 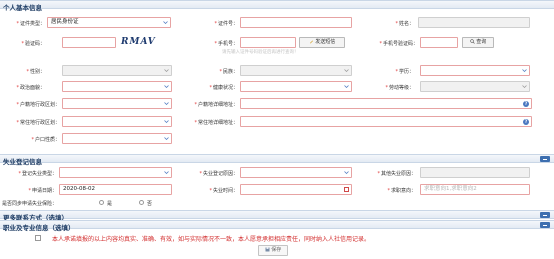 What do you see at coordinates (216, 123) in the screenshot?
I see `residence-address-label: *常住地详细地址：` at bounding box center [216, 123].